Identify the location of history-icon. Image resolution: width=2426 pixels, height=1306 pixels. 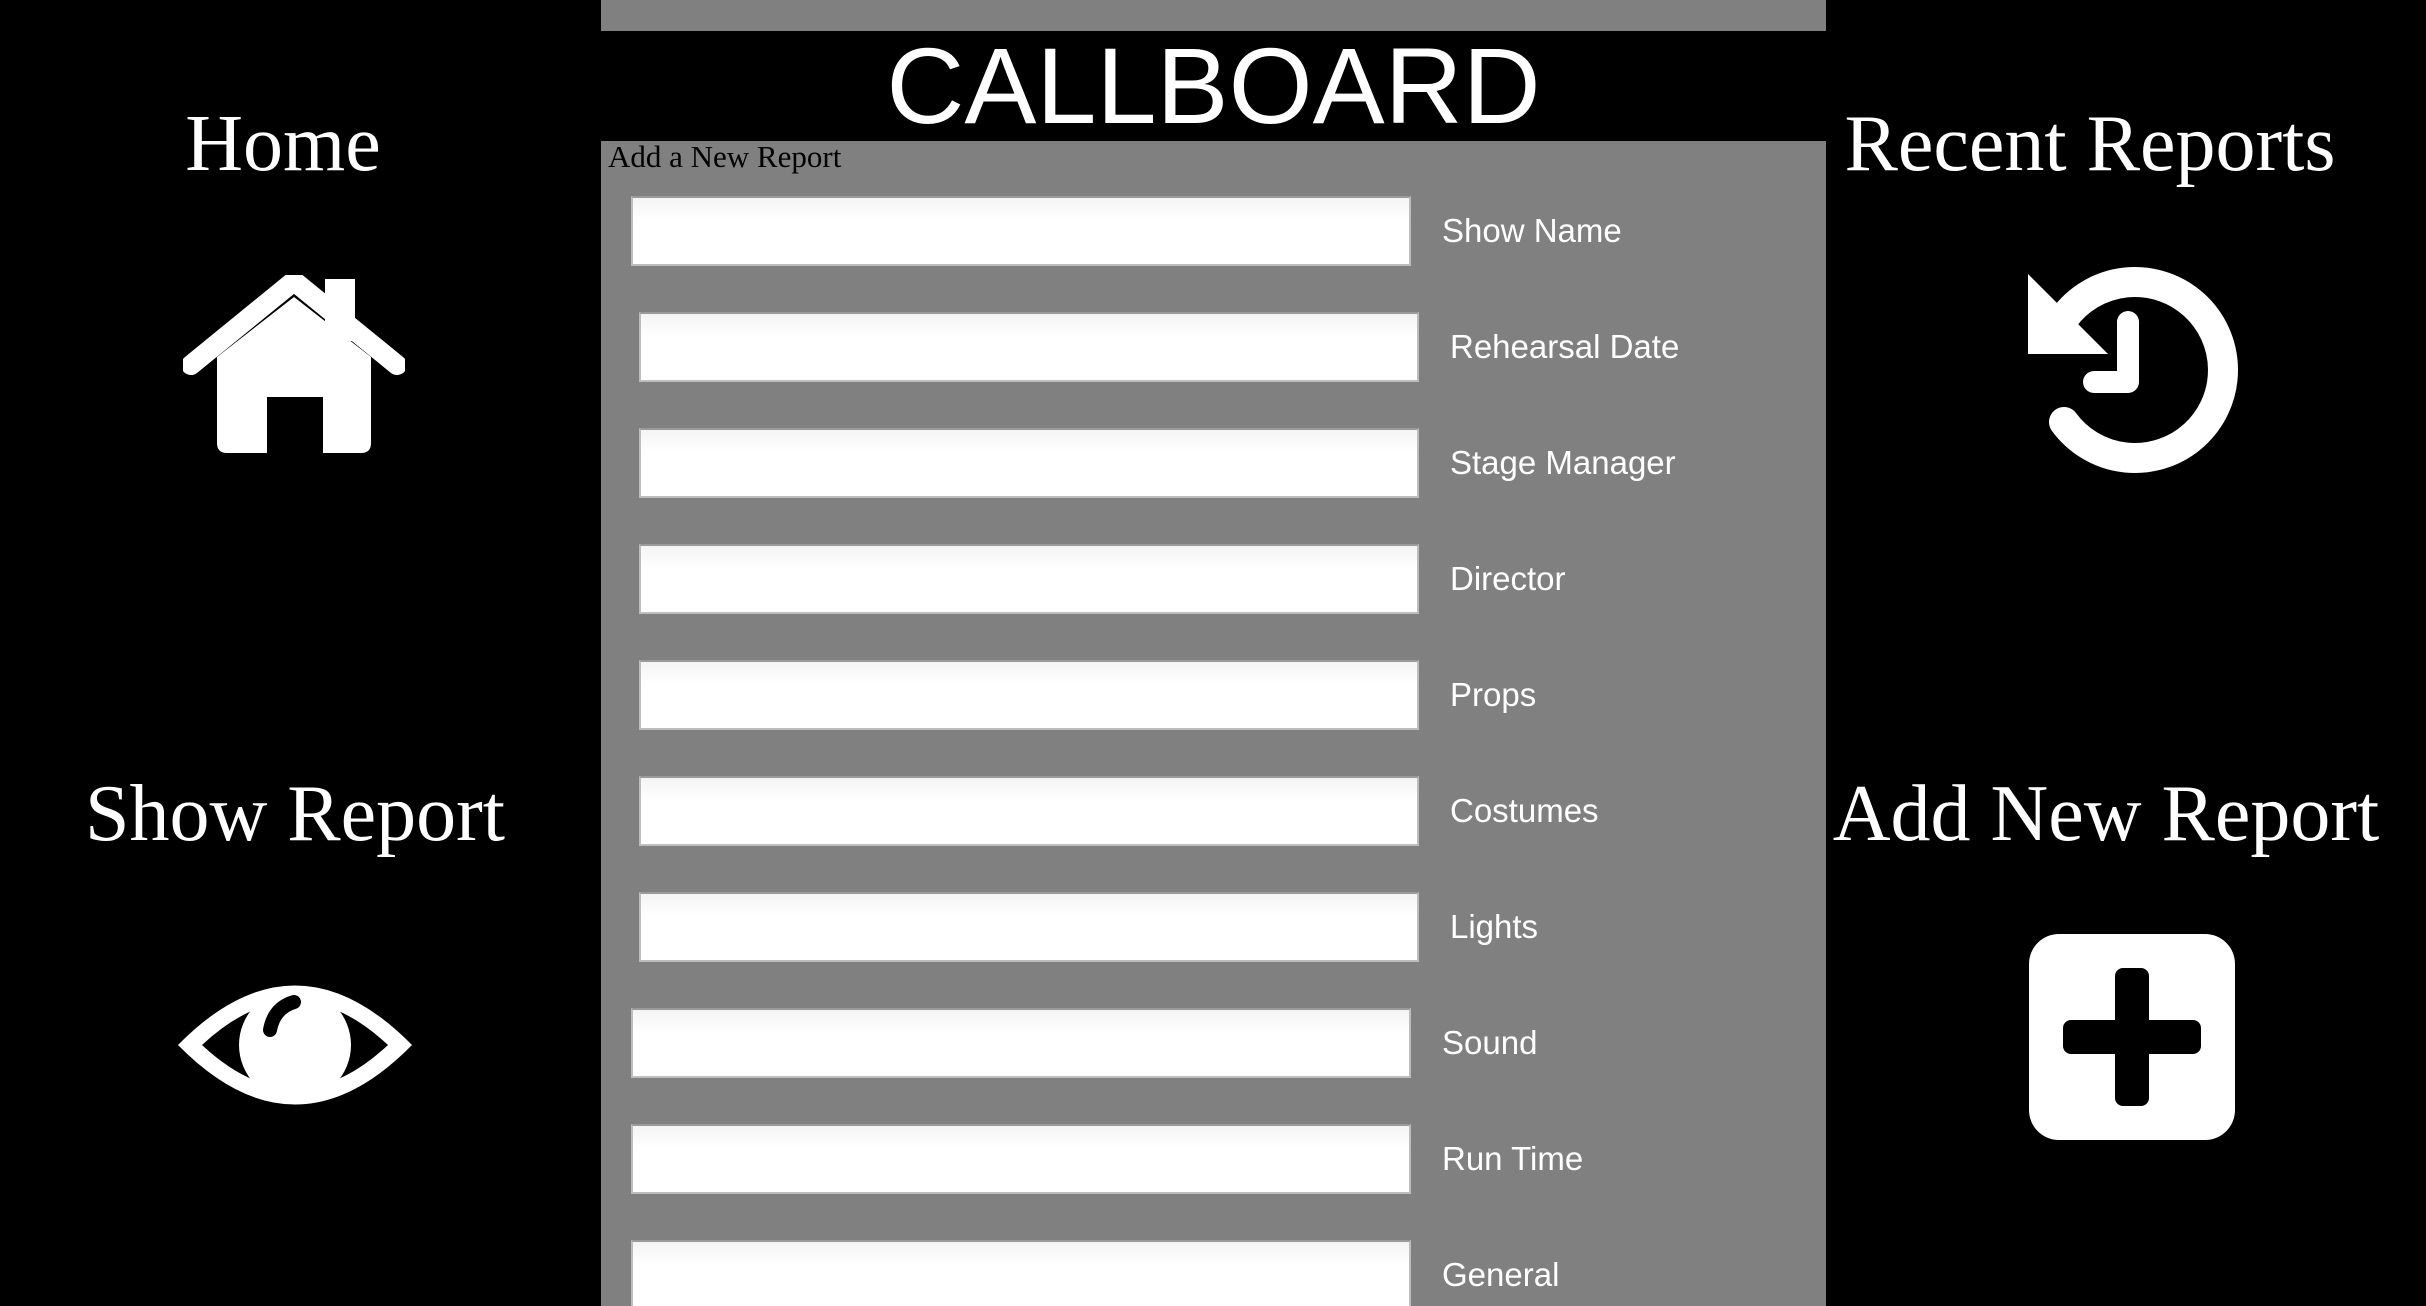
(2131, 368).